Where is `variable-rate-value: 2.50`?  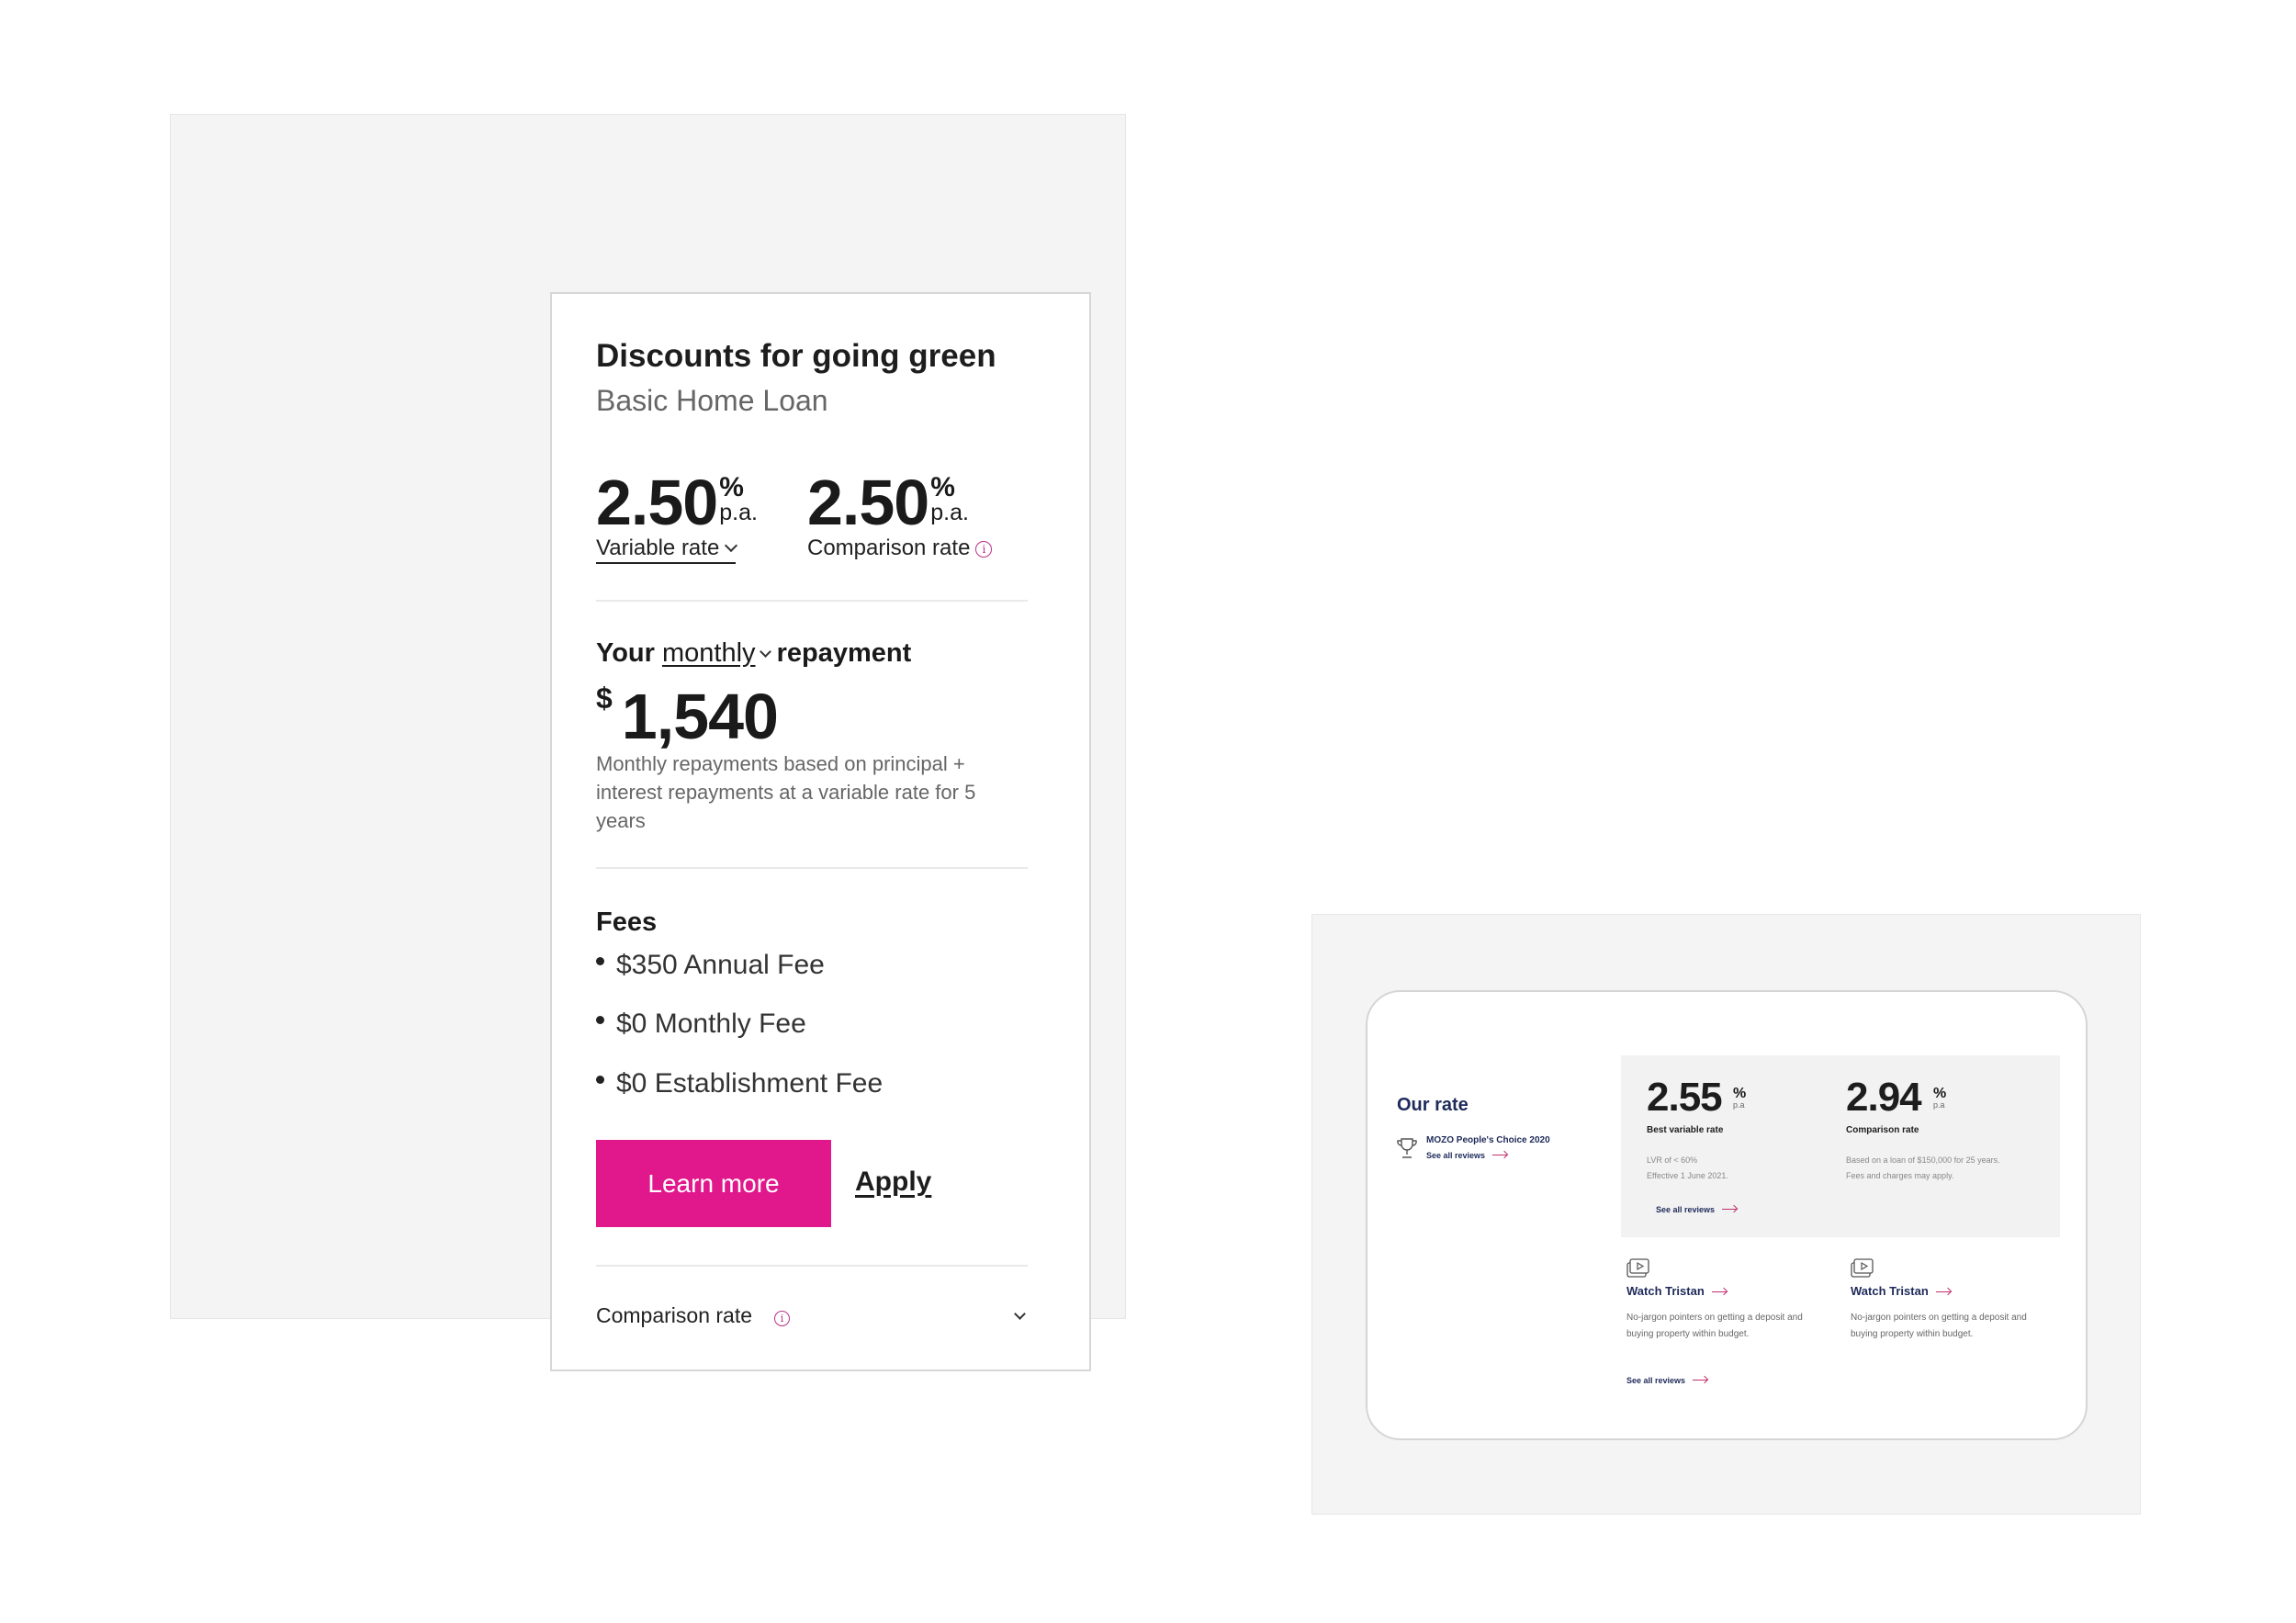 variable-rate-value: 2.50 is located at coordinates (657, 503).